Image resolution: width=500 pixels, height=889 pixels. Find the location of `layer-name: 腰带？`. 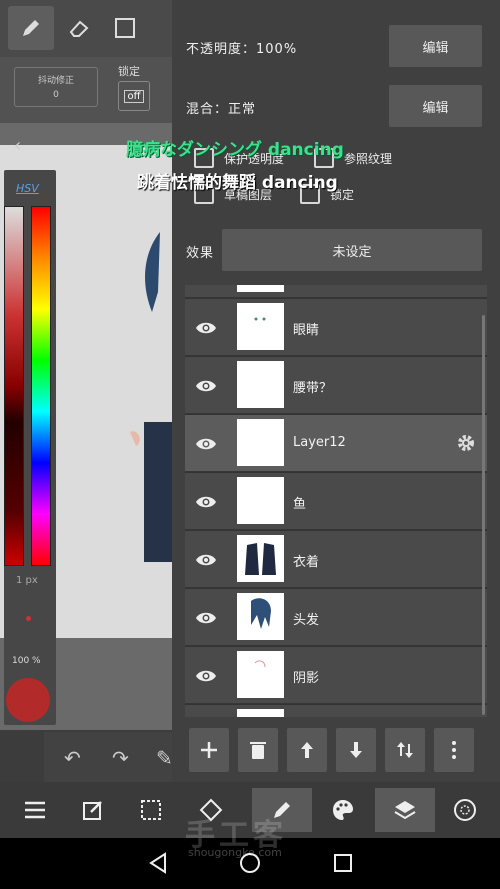

layer-name: 腰带？ is located at coordinates (313, 388).